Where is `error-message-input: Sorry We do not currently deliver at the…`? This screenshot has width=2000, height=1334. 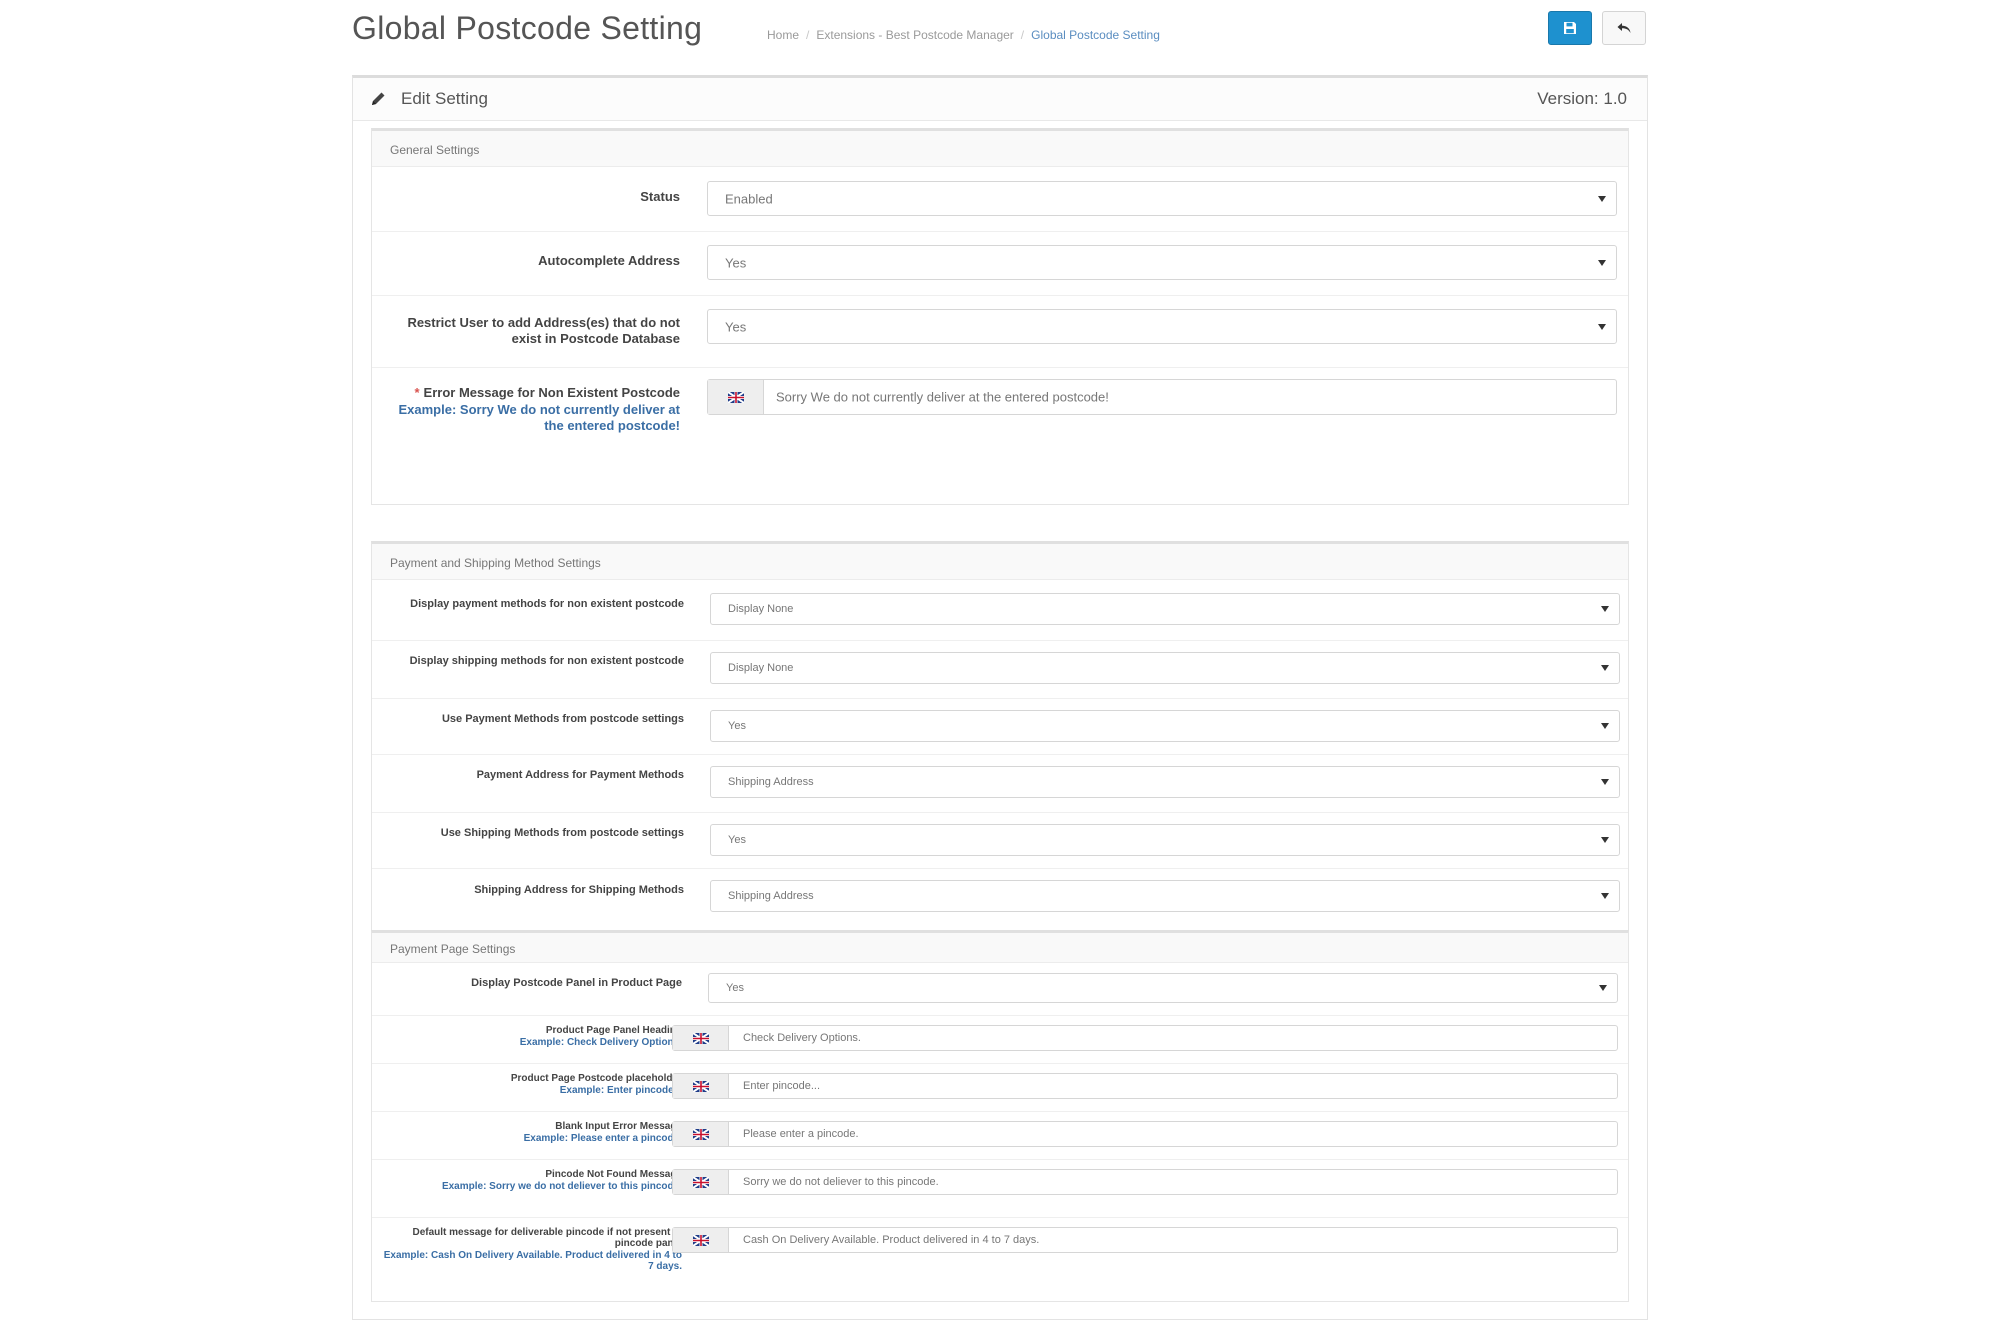
error-message-input: Sorry We do not currently deliver at the… is located at coordinates (1162, 397).